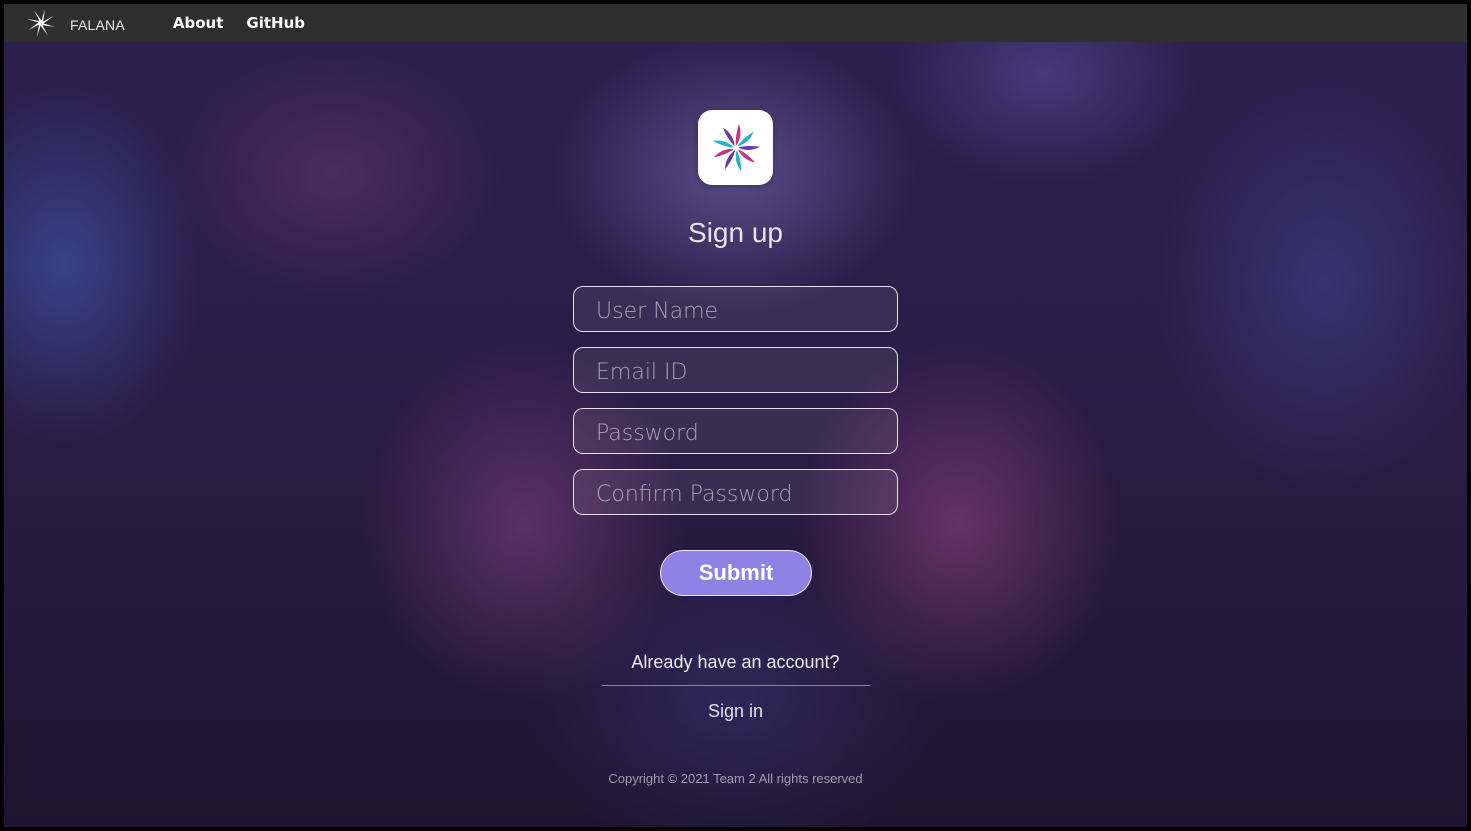 The height and width of the screenshot is (831, 1471). What do you see at coordinates (198, 23) in the screenshot?
I see `nav-about-link: About` at bounding box center [198, 23].